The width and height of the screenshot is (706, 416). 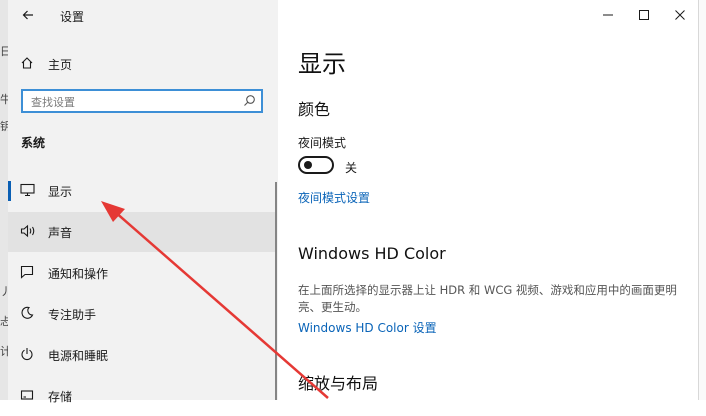 What do you see at coordinates (316, 165) in the screenshot?
I see `night-mode-toggle` at bounding box center [316, 165].